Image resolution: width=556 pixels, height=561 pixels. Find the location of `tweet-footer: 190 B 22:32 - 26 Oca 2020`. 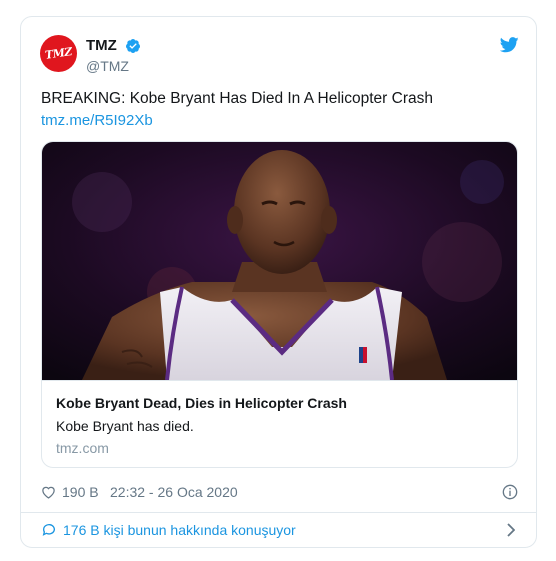

tweet-footer: 190 B 22:32 - 26 Oca 2020 is located at coordinates (279, 493).